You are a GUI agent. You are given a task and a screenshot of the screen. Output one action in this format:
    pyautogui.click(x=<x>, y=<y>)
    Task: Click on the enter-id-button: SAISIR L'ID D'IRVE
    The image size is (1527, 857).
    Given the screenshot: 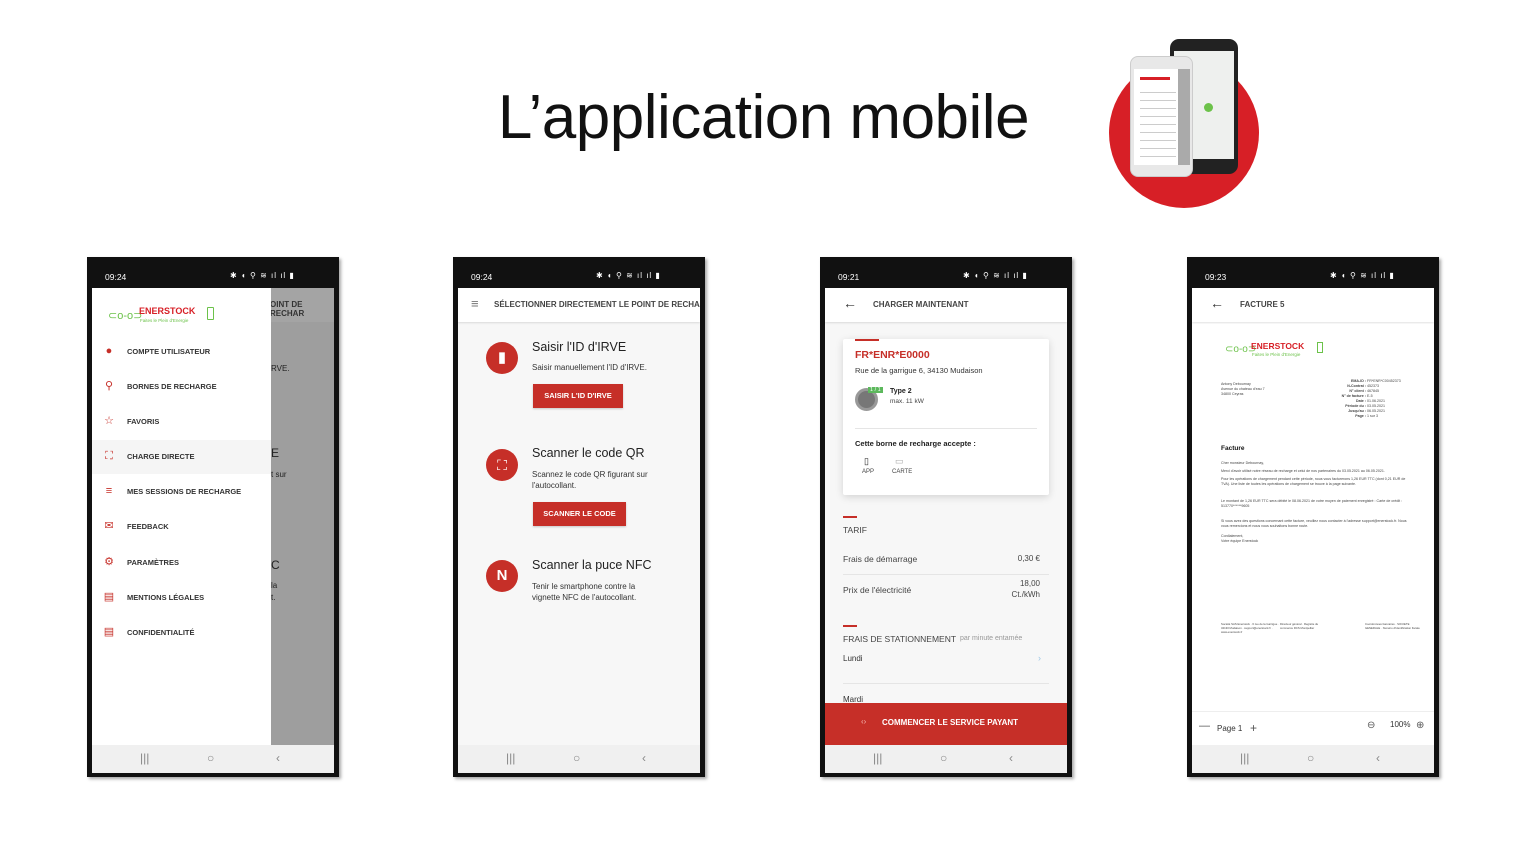 What is the action you would take?
    pyautogui.click(x=578, y=396)
    